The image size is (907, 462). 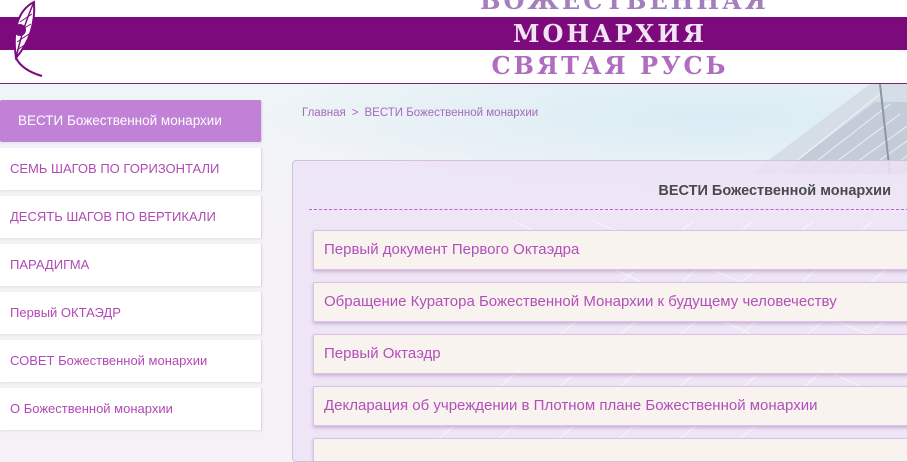 What do you see at coordinates (610, 65) in the screenshot?
I see `site-title-line-3: СВЯТАЯ РУСЬ` at bounding box center [610, 65].